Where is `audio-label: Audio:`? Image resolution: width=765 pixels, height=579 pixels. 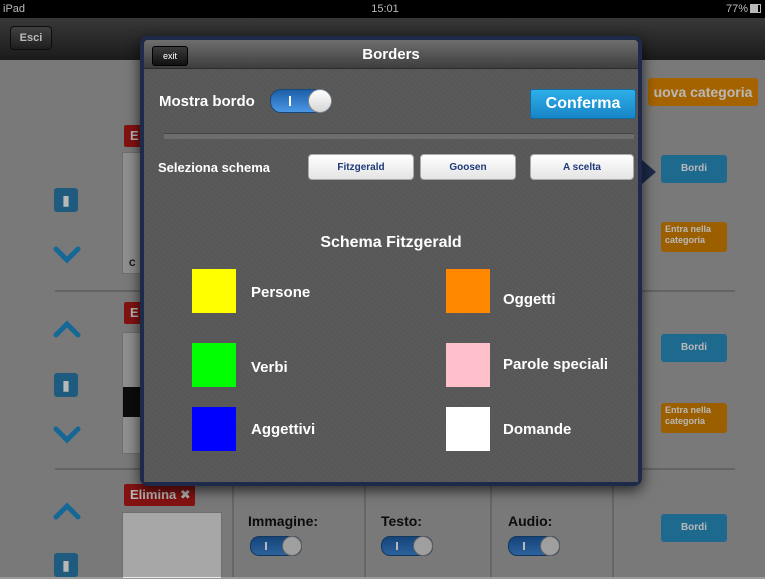 audio-label: Audio: is located at coordinates (530, 521).